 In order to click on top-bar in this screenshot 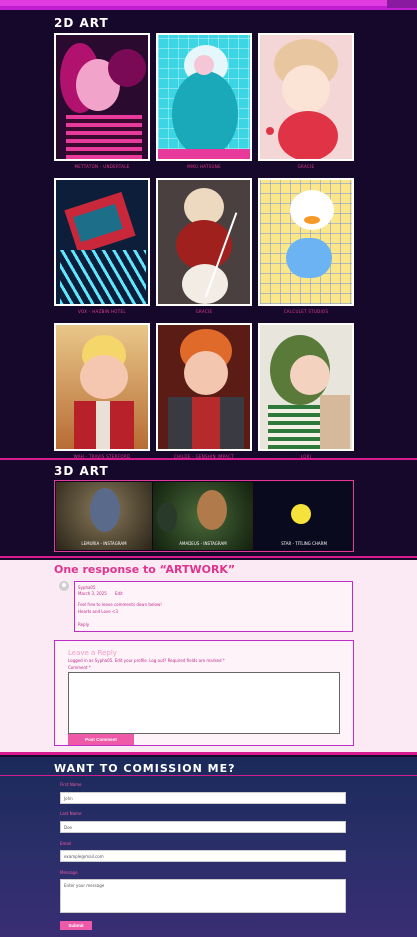, I will do `click(208, 5)`.